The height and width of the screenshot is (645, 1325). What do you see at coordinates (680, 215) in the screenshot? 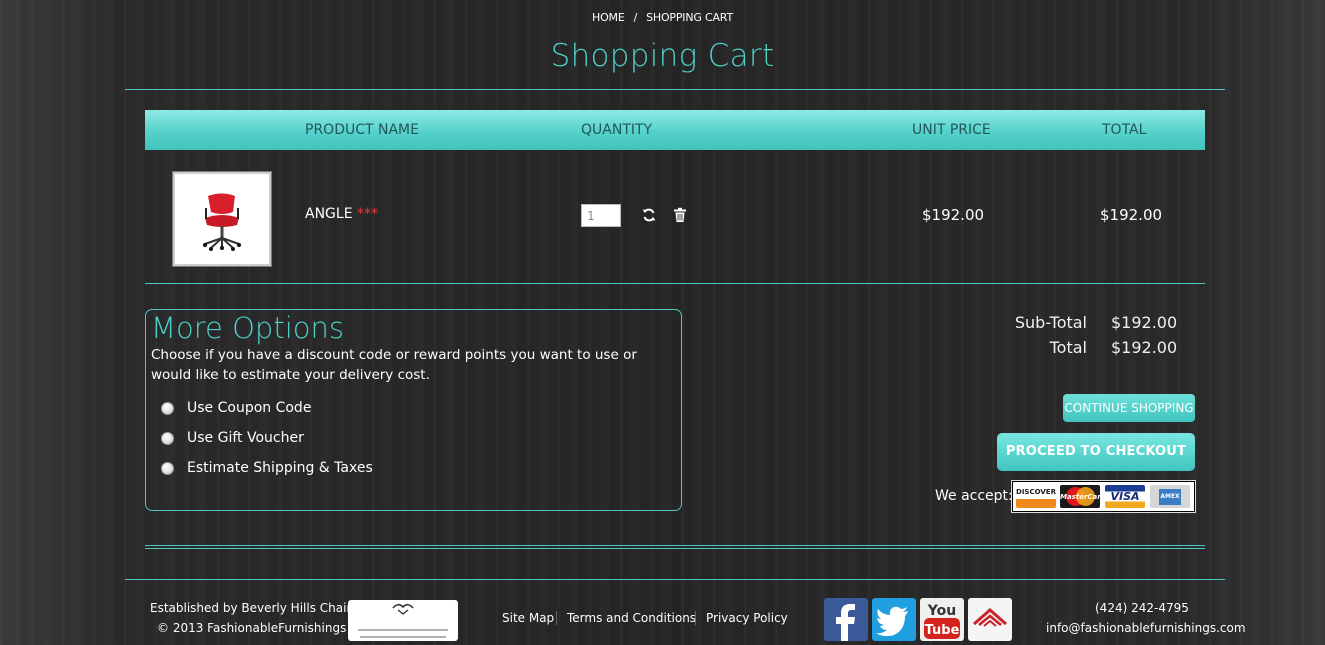
I see `trash-icon` at bounding box center [680, 215].